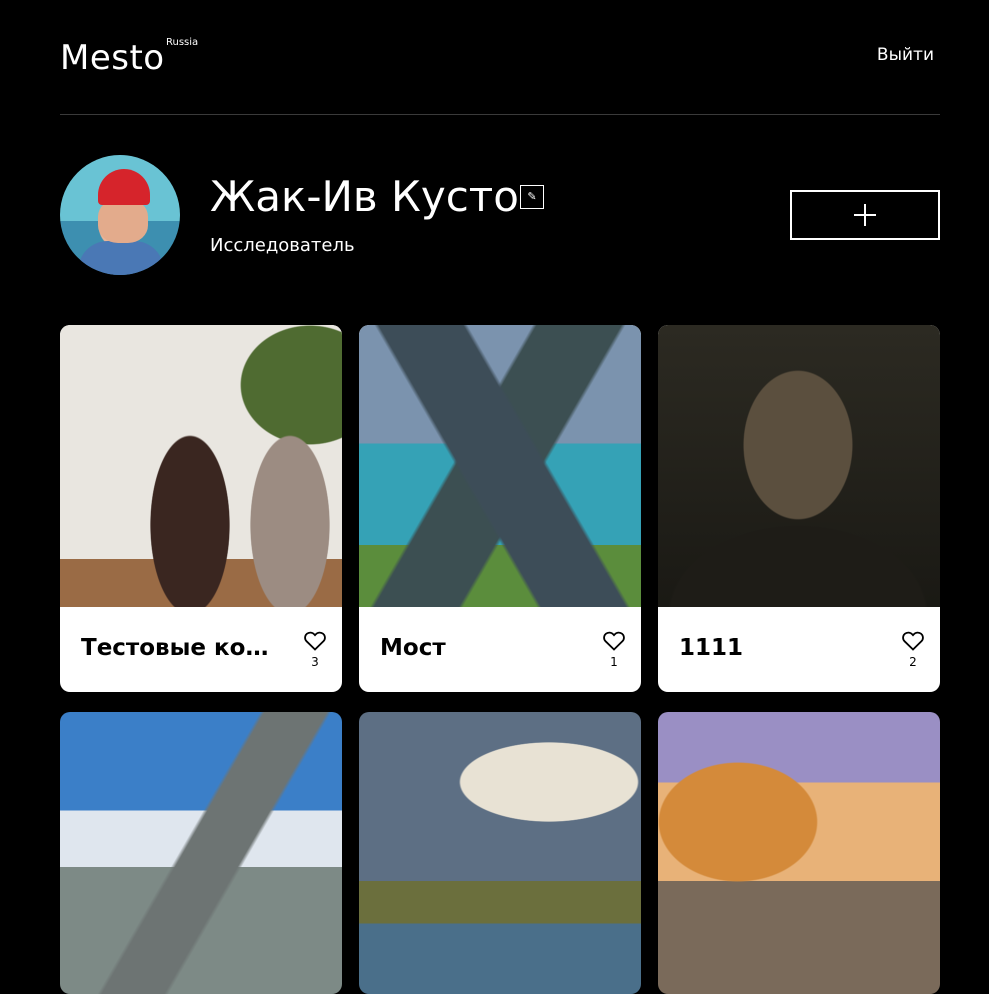  What do you see at coordinates (905, 55) in the screenshot?
I see `logout-link: Выйти` at bounding box center [905, 55].